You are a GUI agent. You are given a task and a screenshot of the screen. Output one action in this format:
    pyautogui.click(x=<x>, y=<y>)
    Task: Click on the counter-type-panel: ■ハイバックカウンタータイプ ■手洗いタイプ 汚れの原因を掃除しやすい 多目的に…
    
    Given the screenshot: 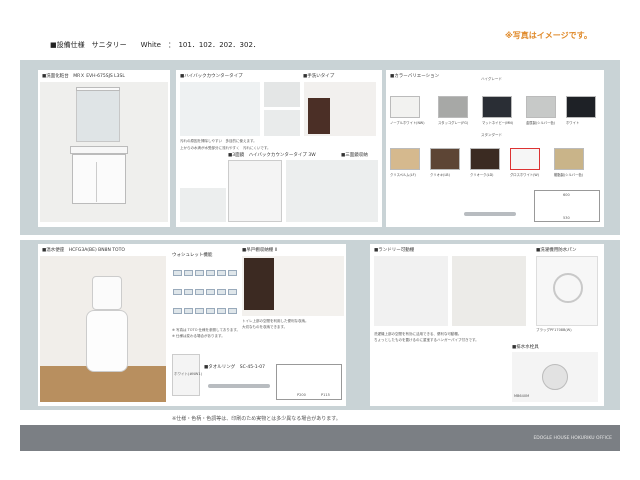 What is the action you would take?
    pyautogui.click(x=279, y=148)
    